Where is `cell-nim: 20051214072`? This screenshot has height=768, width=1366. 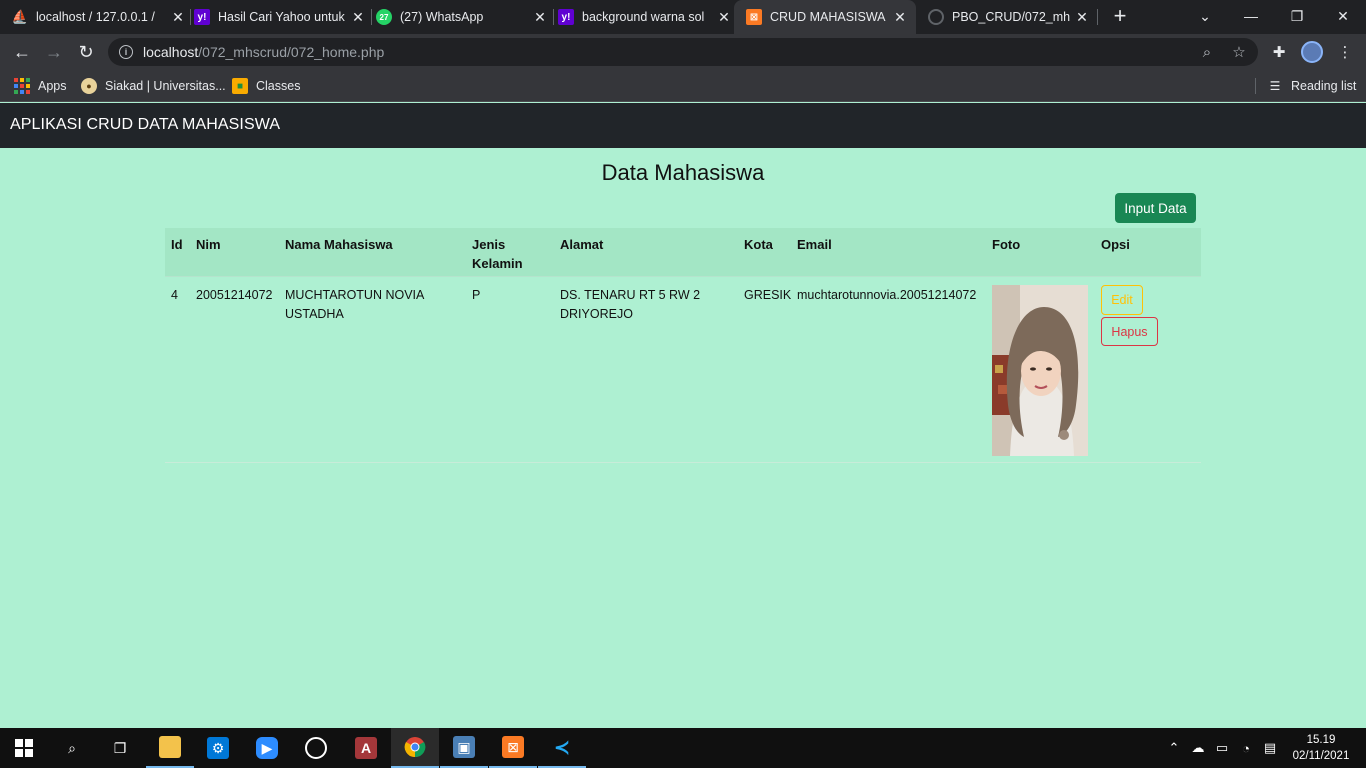 cell-nim: 20051214072 is located at coordinates (234, 295).